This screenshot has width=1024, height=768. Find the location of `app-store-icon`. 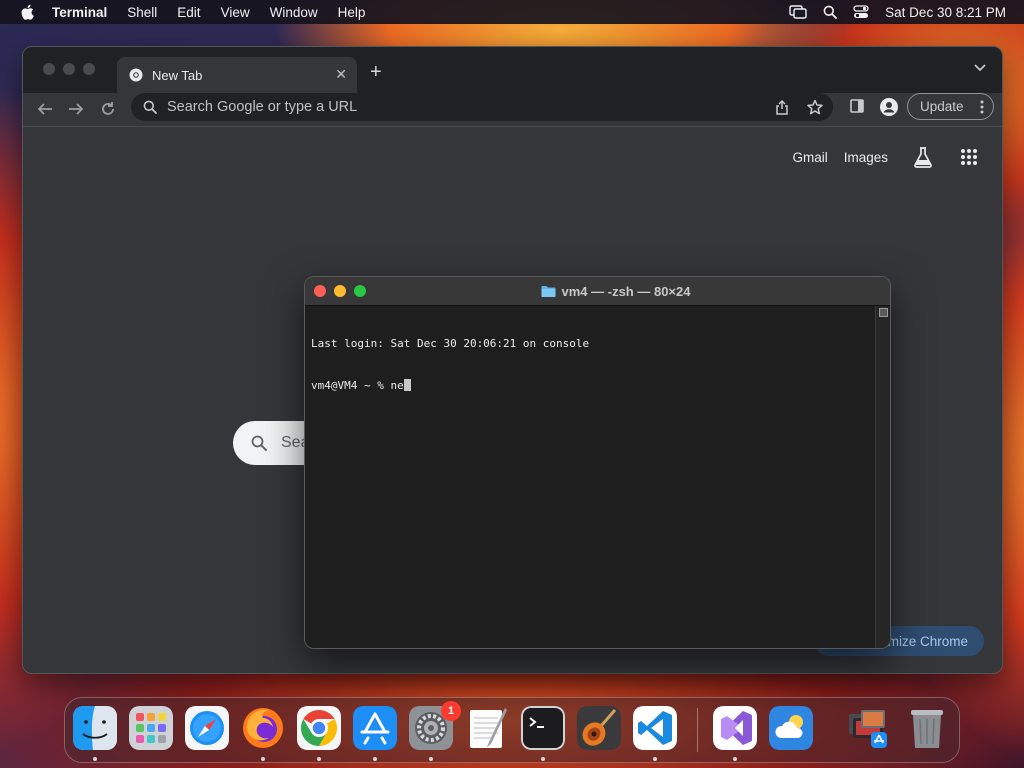

app-store-icon is located at coordinates (375, 728).